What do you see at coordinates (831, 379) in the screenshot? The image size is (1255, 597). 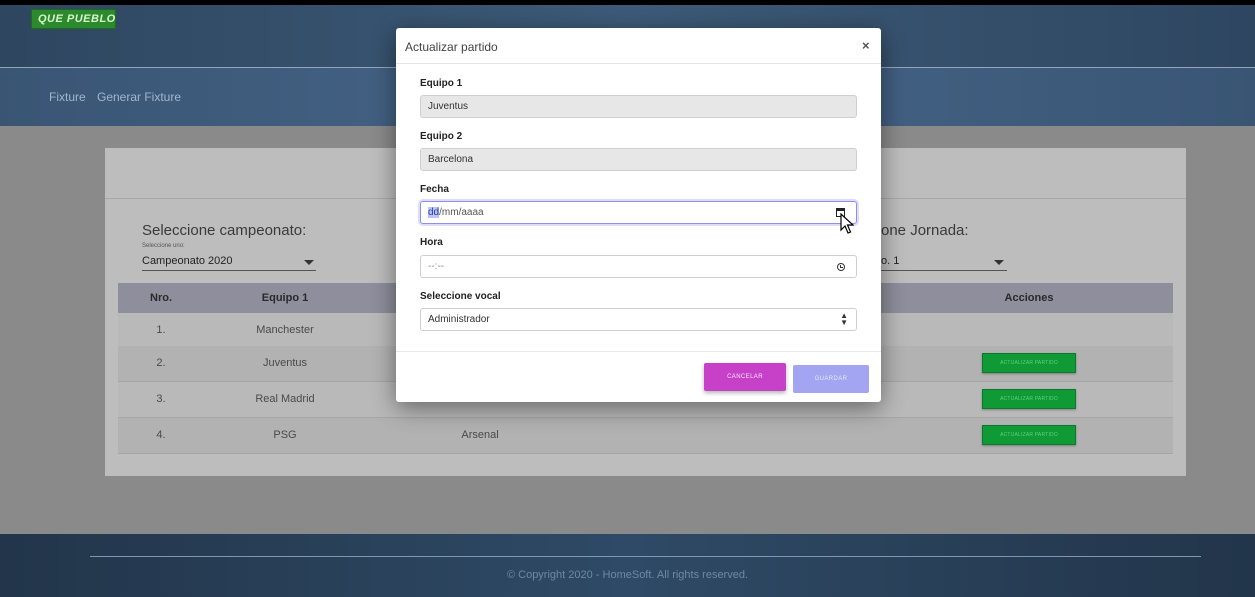 I see `save-button: Guardar` at bounding box center [831, 379].